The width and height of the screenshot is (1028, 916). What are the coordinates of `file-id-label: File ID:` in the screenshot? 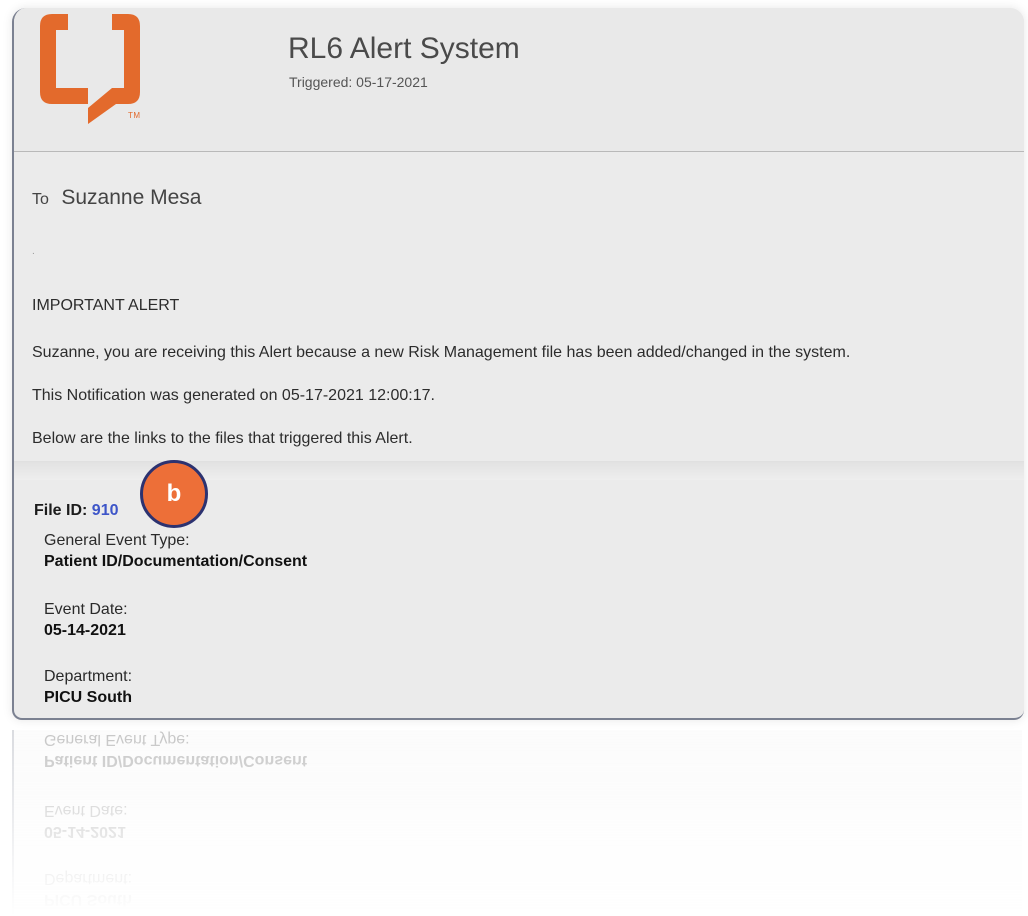 It's located at (61, 510).